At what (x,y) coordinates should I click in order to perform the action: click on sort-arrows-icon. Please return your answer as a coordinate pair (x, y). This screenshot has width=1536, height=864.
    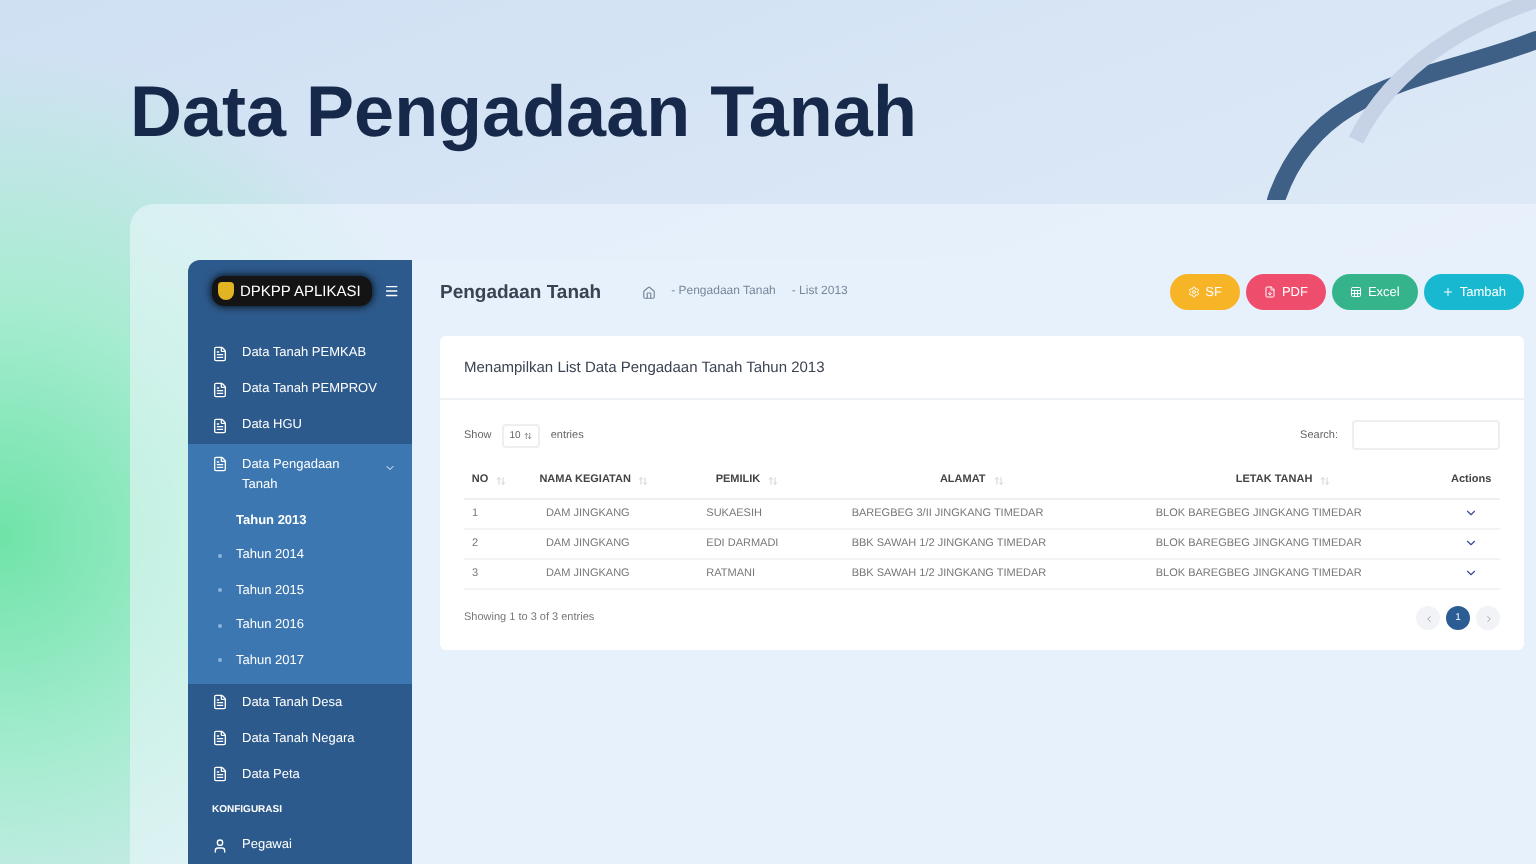
    Looking at the image, I should click on (528, 435).